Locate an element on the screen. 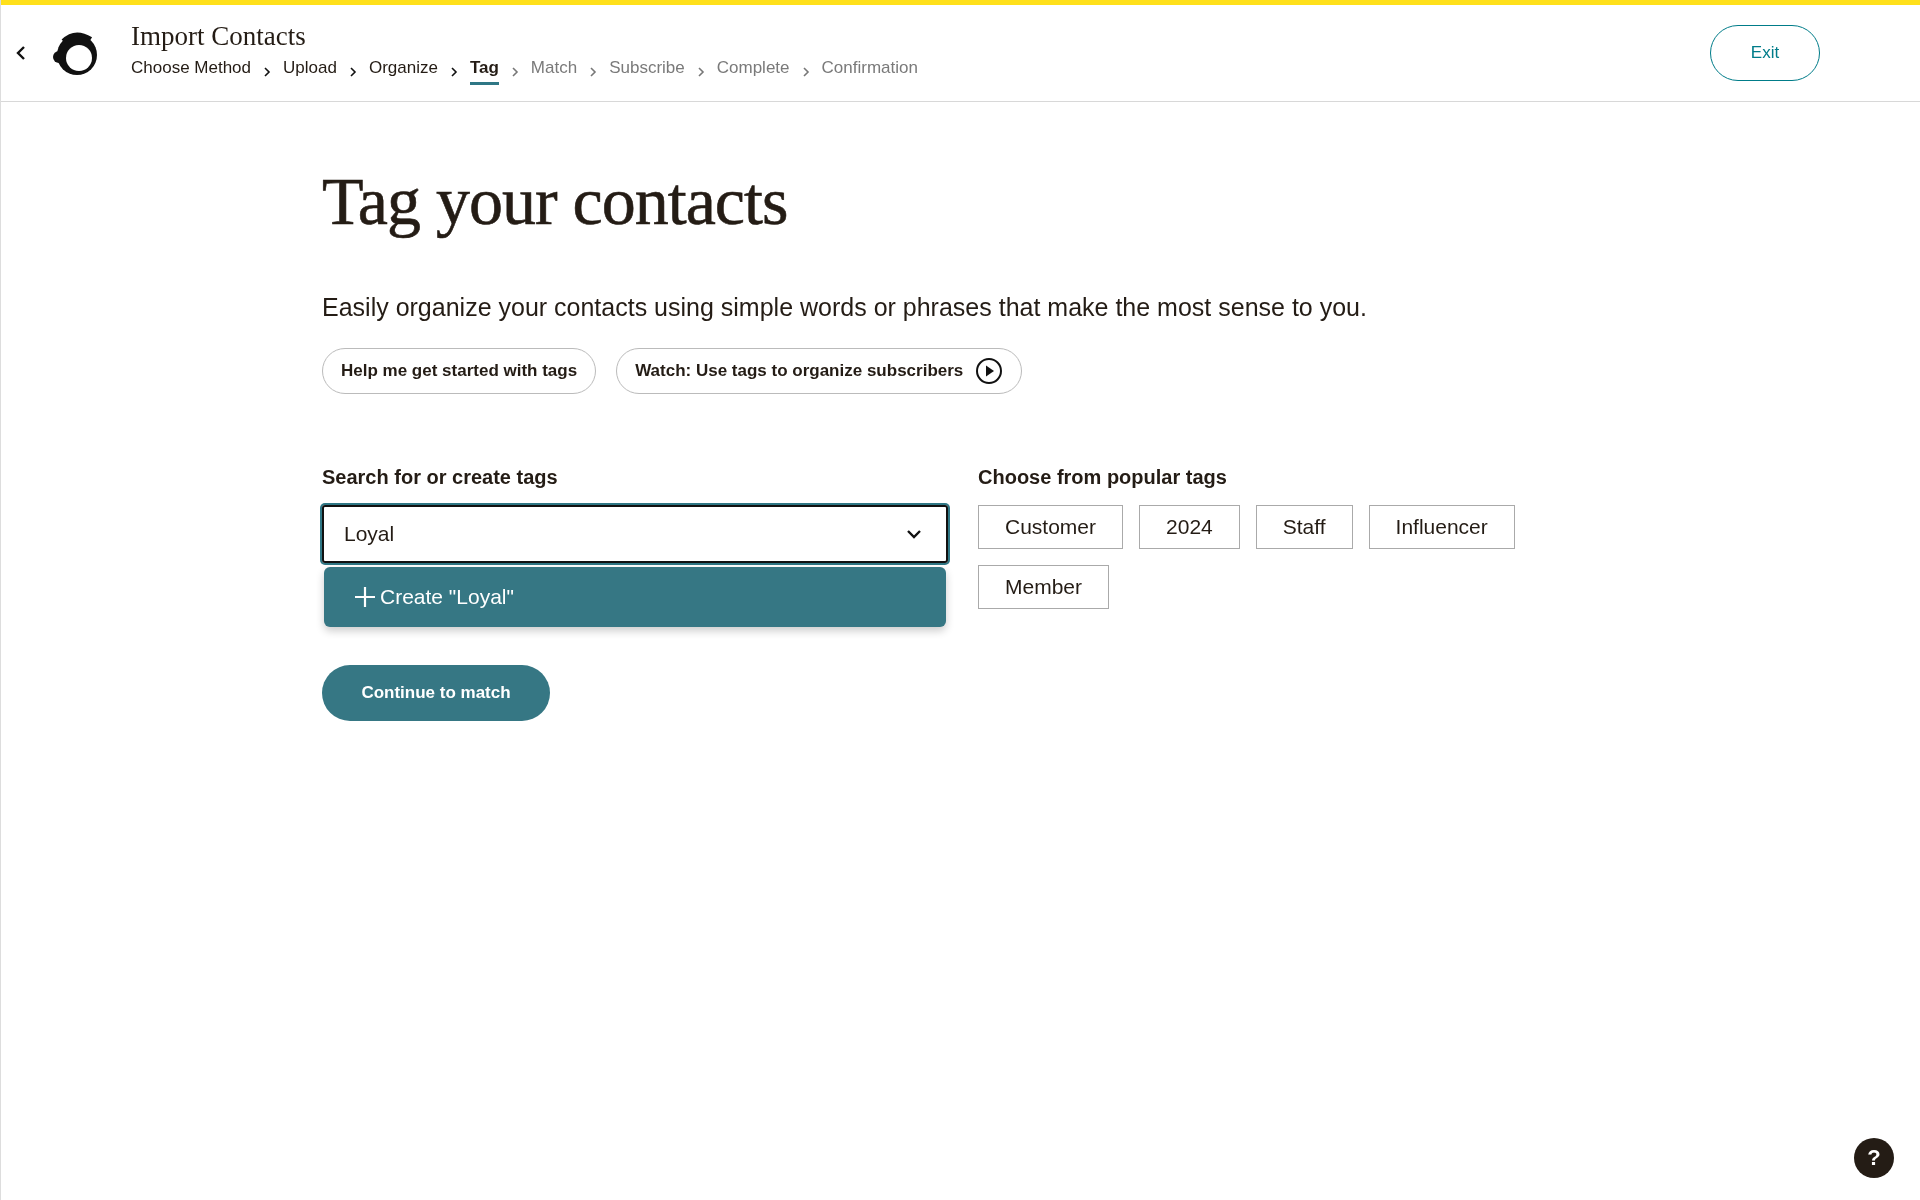 Image resolution: width=1920 pixels, height=1200 pixels. help-link-button: Help me get started with tags is located at coordinates (459, 371).